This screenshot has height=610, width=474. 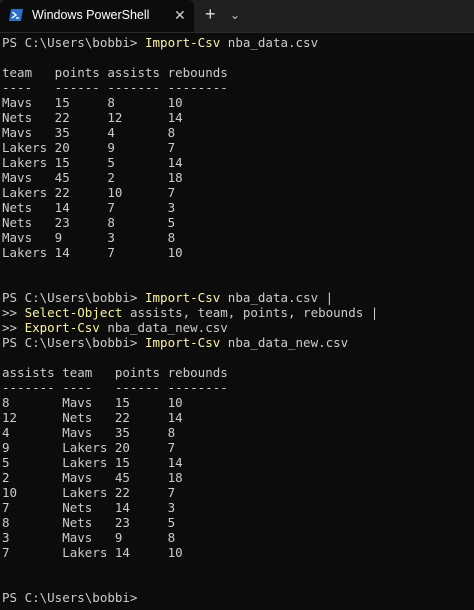 What do you see at coordinates (89, 192) in the screenshot?
I see `table-row: Lakers 22 10 7` at bounding box center [89, 192].